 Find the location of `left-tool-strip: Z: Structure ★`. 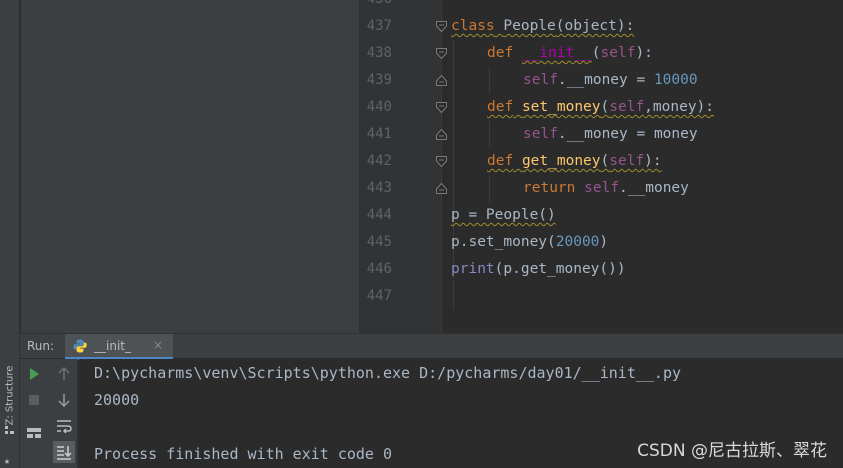

left-tool-strip: Z: Structure ★ is located at coordinates (10, 234).